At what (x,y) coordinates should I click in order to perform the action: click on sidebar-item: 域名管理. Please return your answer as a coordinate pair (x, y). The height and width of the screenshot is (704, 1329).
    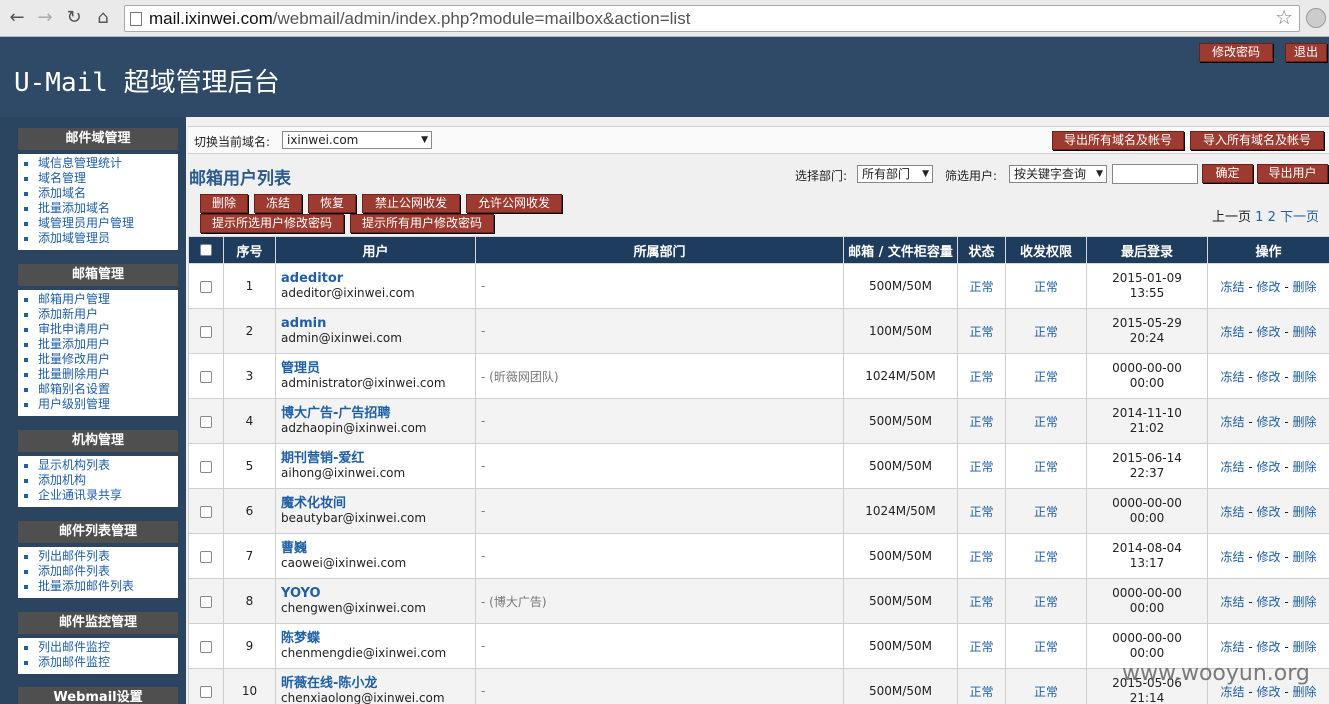
    Looking at the image, I should click on (108, 178).